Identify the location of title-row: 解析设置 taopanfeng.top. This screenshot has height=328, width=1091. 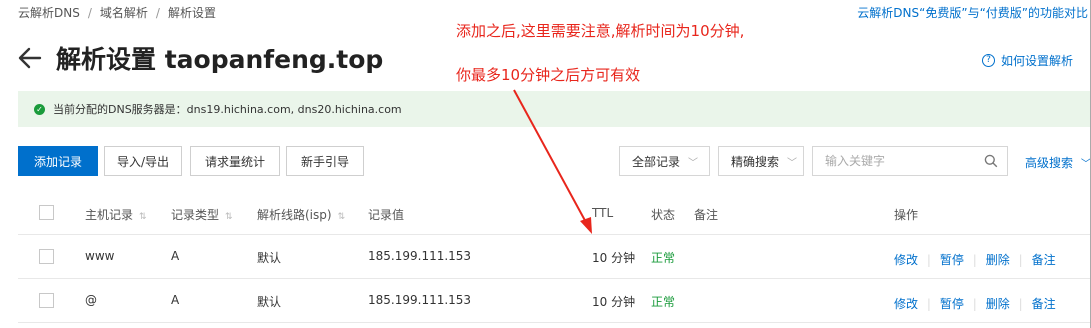
(200, 58).